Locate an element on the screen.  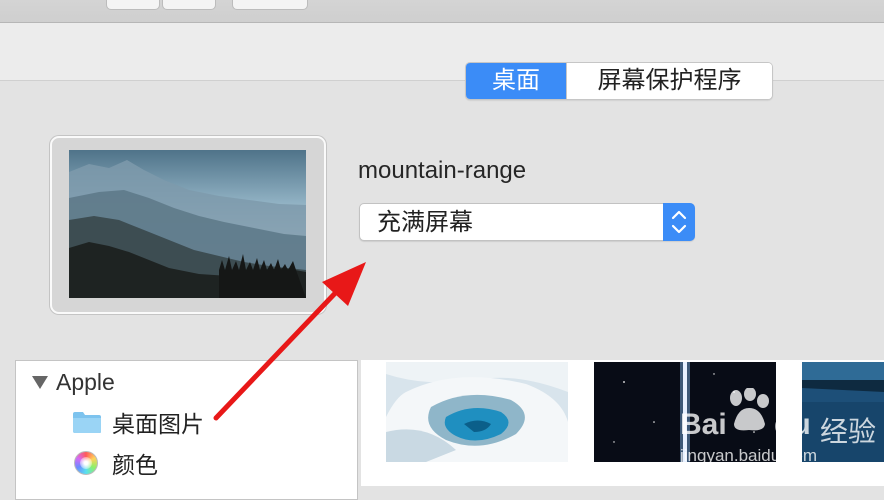
watermark-brand-a: Bai is located at coordinates (703, 424).